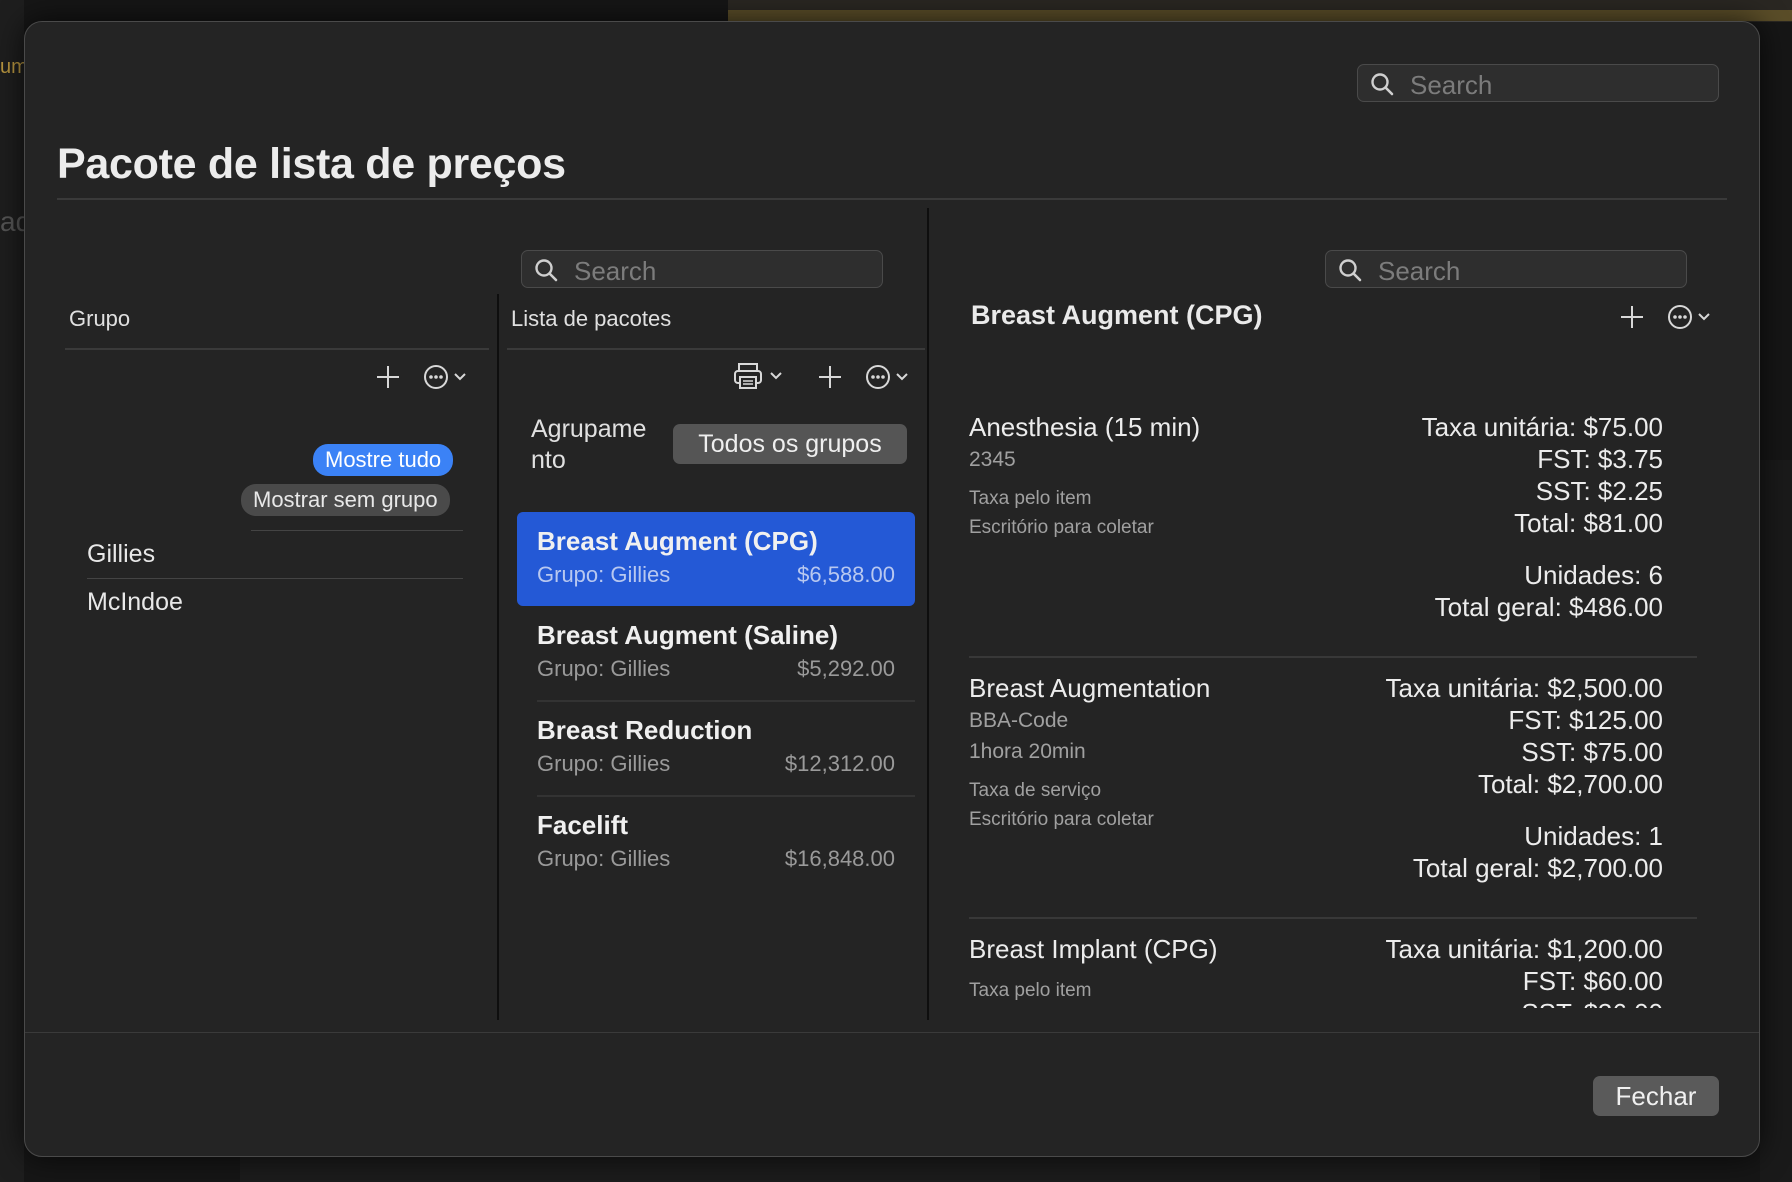 The height and width of the screenshot is (1182, 1792). I want to click on package-header-divider, so click(716, 349).